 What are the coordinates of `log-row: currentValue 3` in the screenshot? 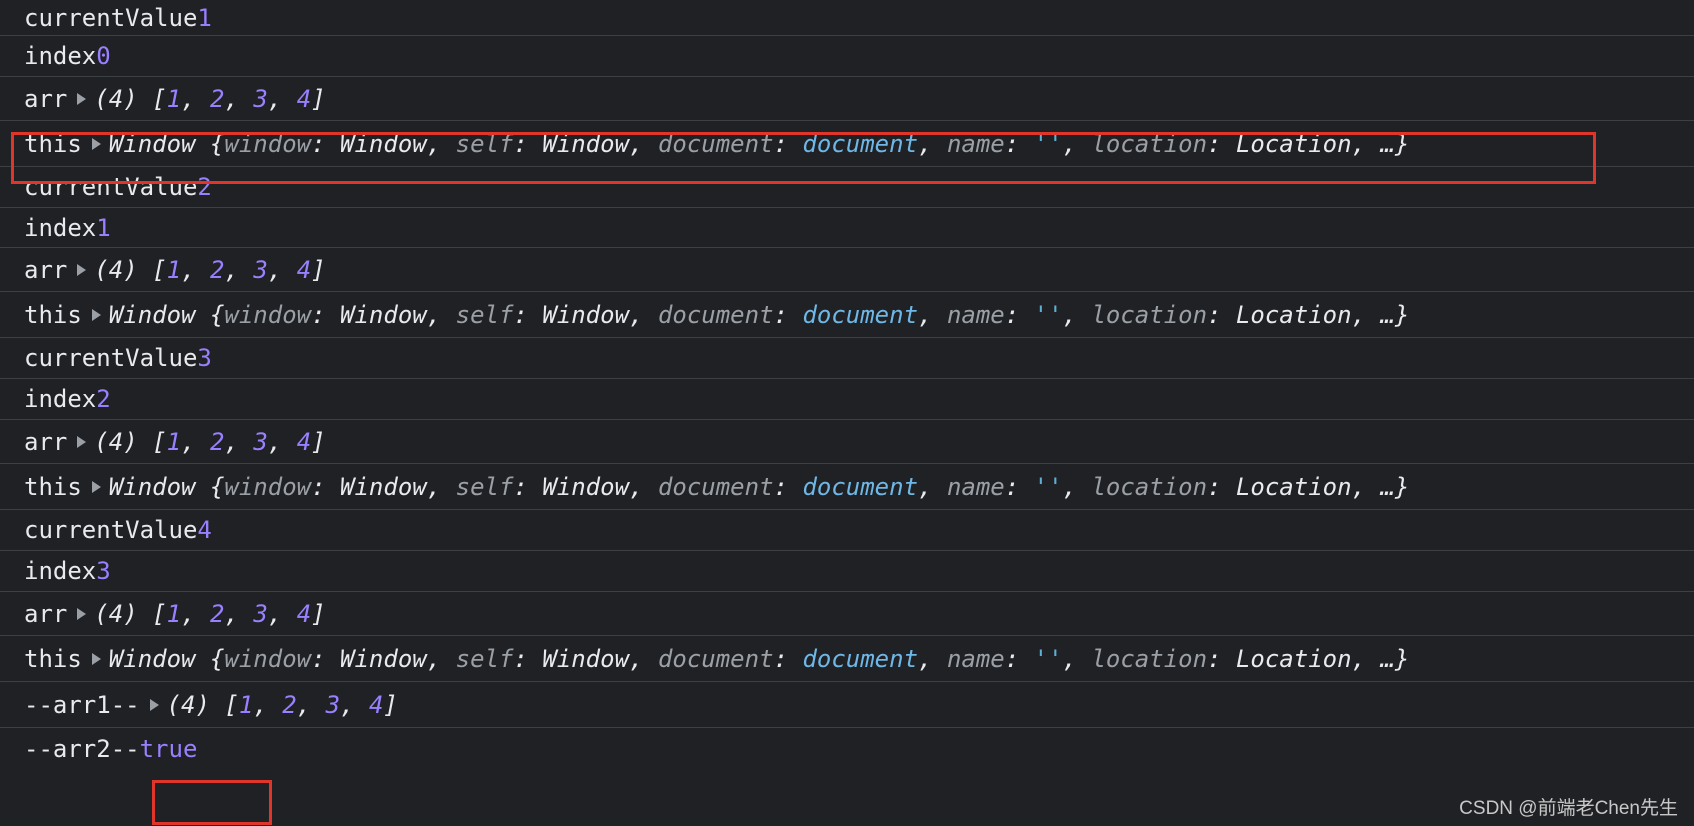 It's located at (847, 358).